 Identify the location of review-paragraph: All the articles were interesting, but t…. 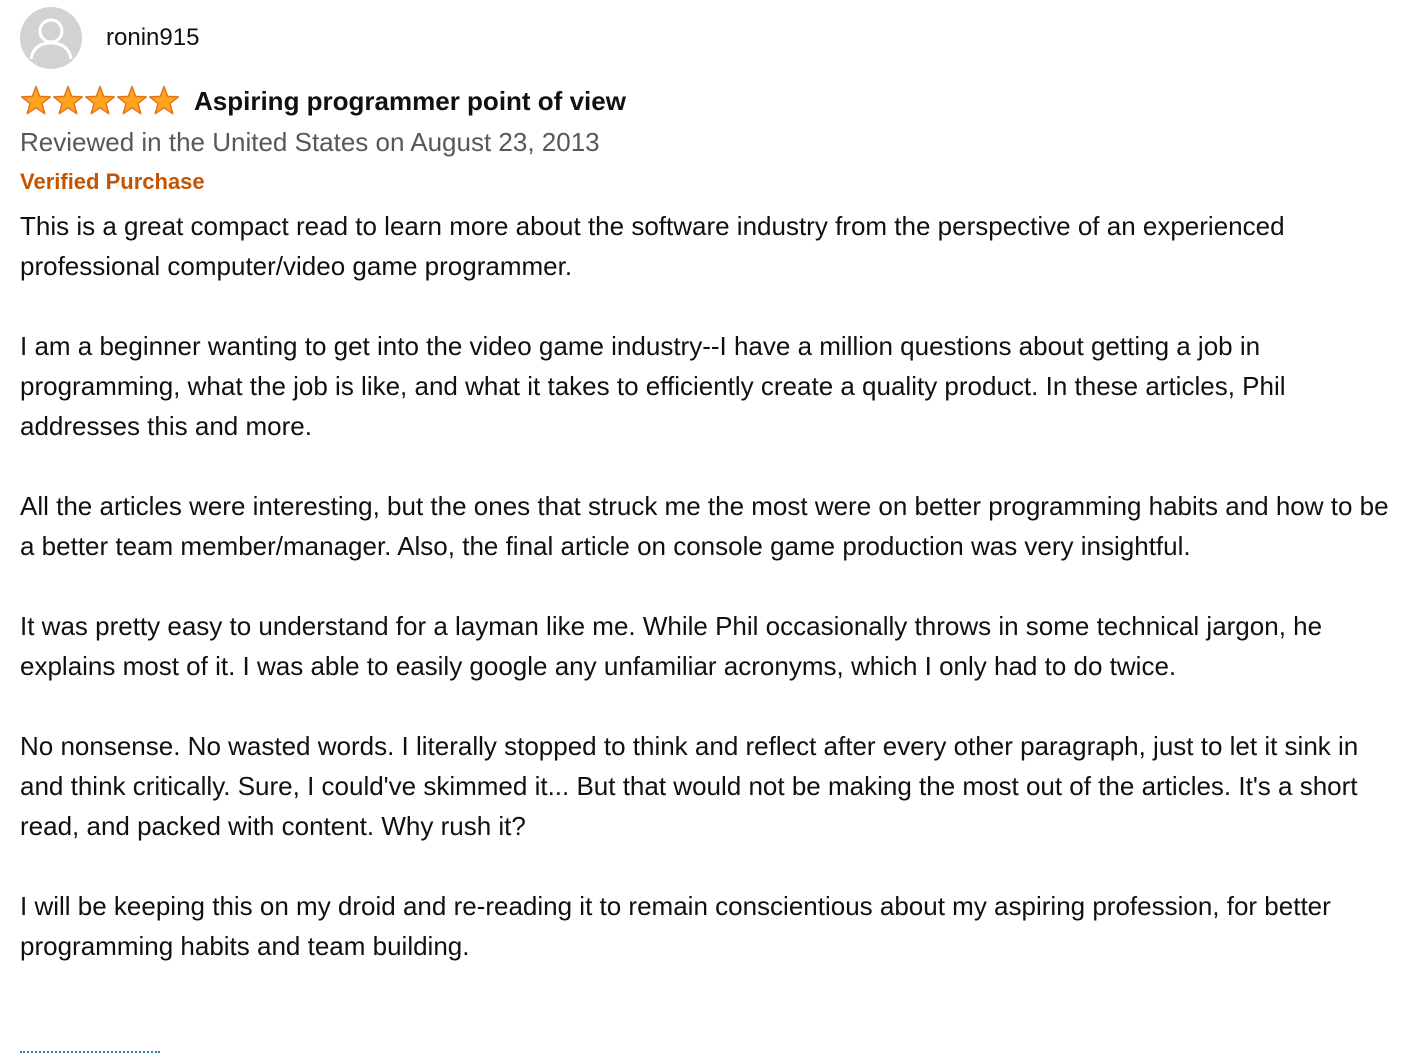
(704, 526).